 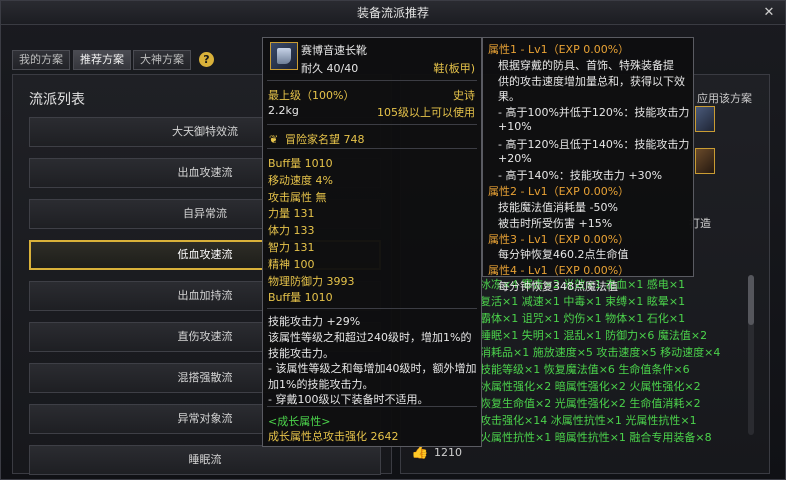 What do you see at coordinates (325, 139) in the screenshot?
I see `item-fame: 冒险家名望 748` at bounding box center [325, 139].